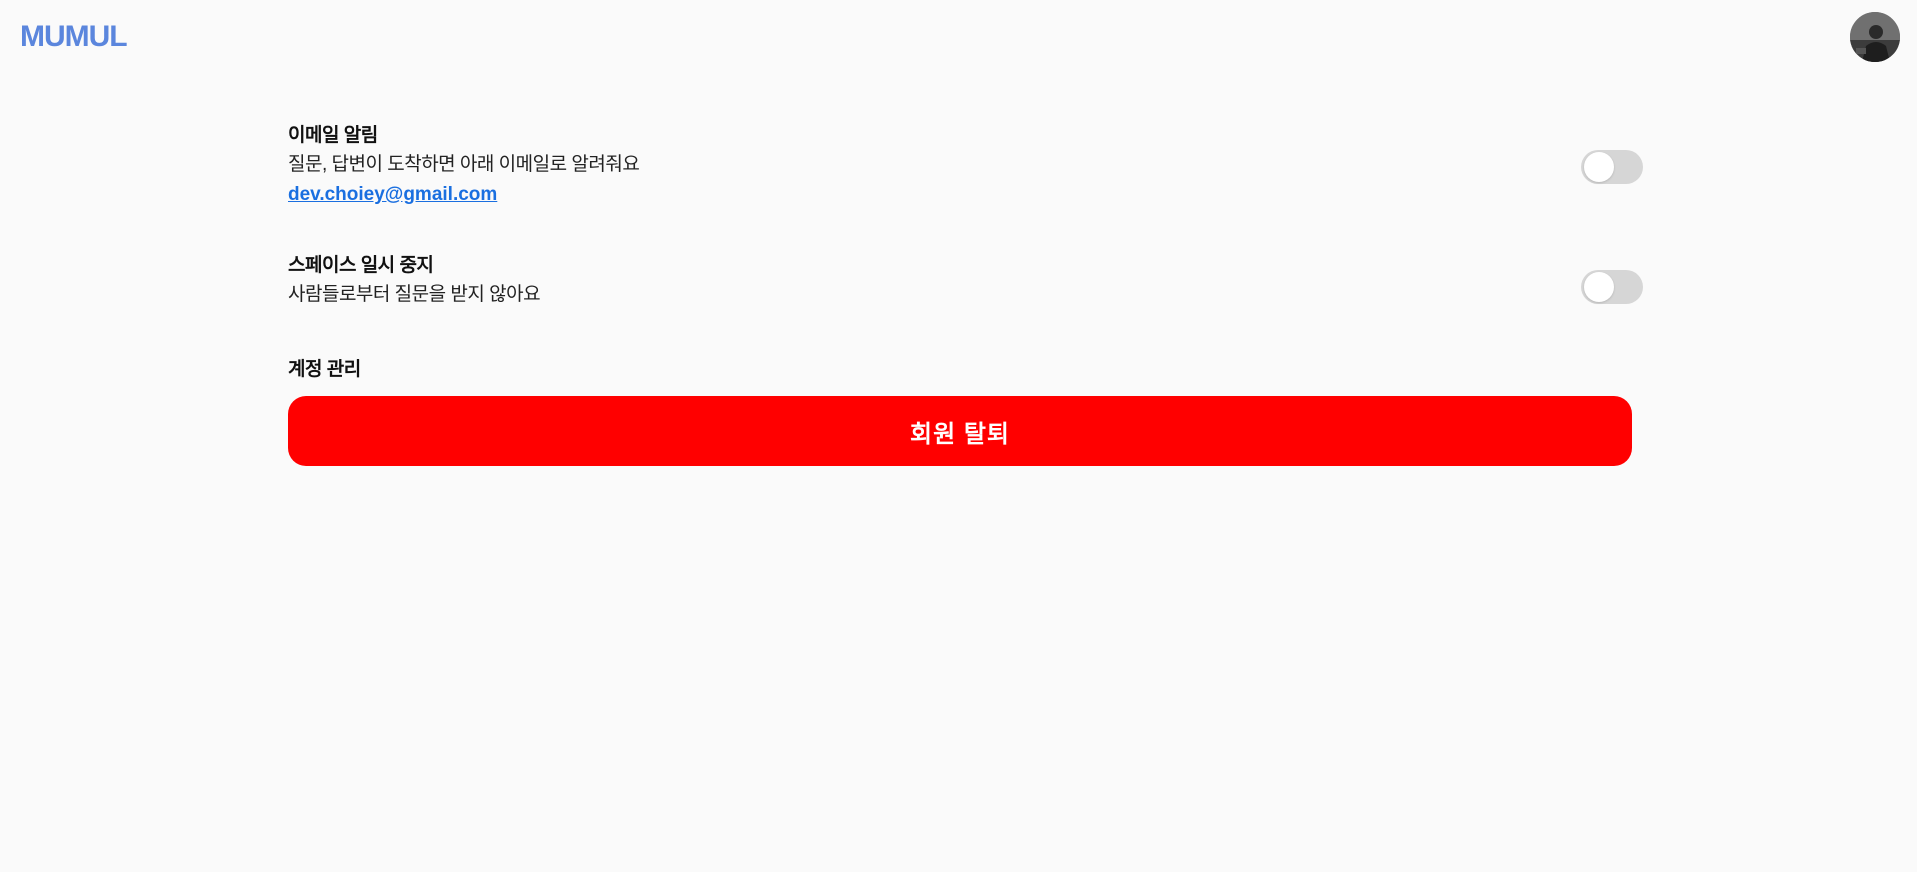 The height and width of the screenshot is (872, 1917). I want to click on withdraw-button: 회원 탈퇴, so click(960, 431).